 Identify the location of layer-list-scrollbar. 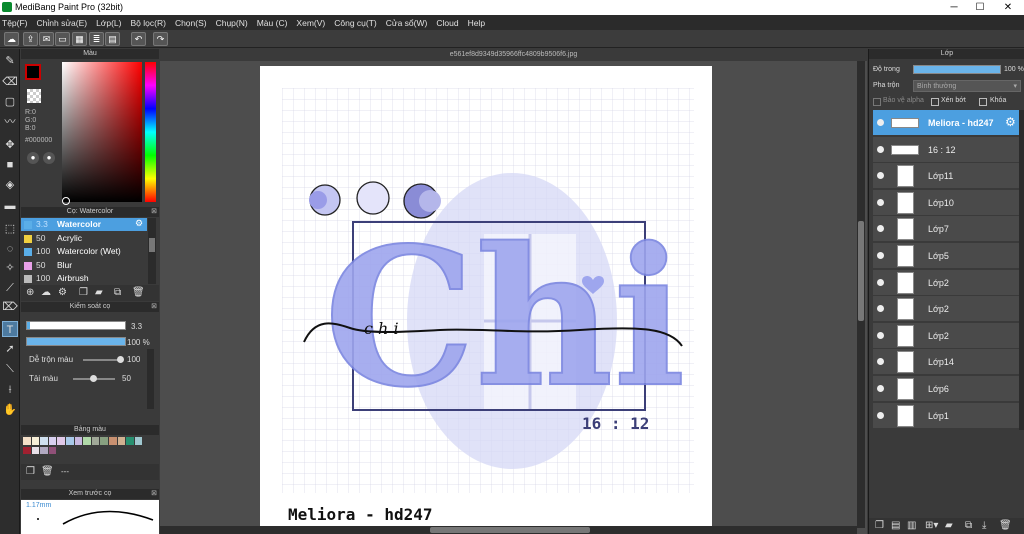
(1021, 270).